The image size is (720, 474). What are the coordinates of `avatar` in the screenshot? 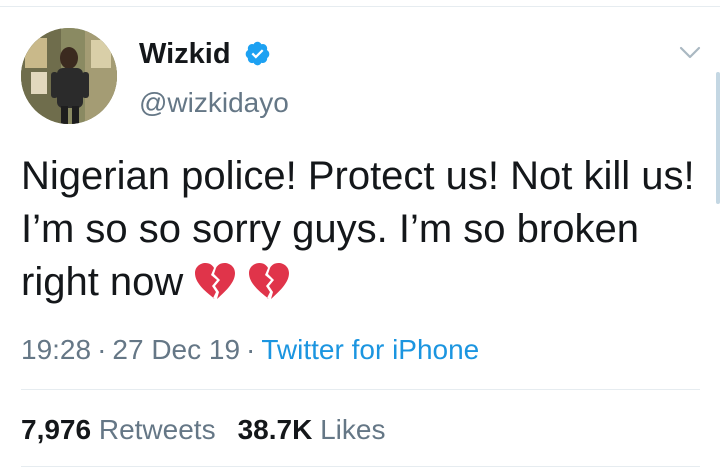 It's located at (69, 76).